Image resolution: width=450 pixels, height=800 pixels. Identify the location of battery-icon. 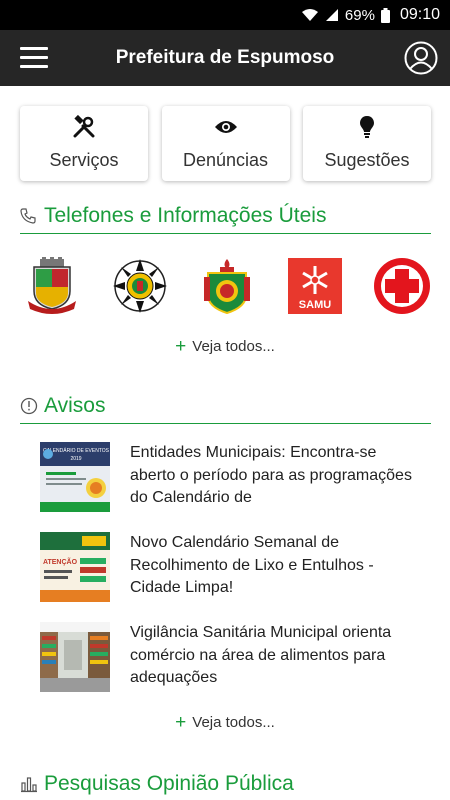
(385, 15).